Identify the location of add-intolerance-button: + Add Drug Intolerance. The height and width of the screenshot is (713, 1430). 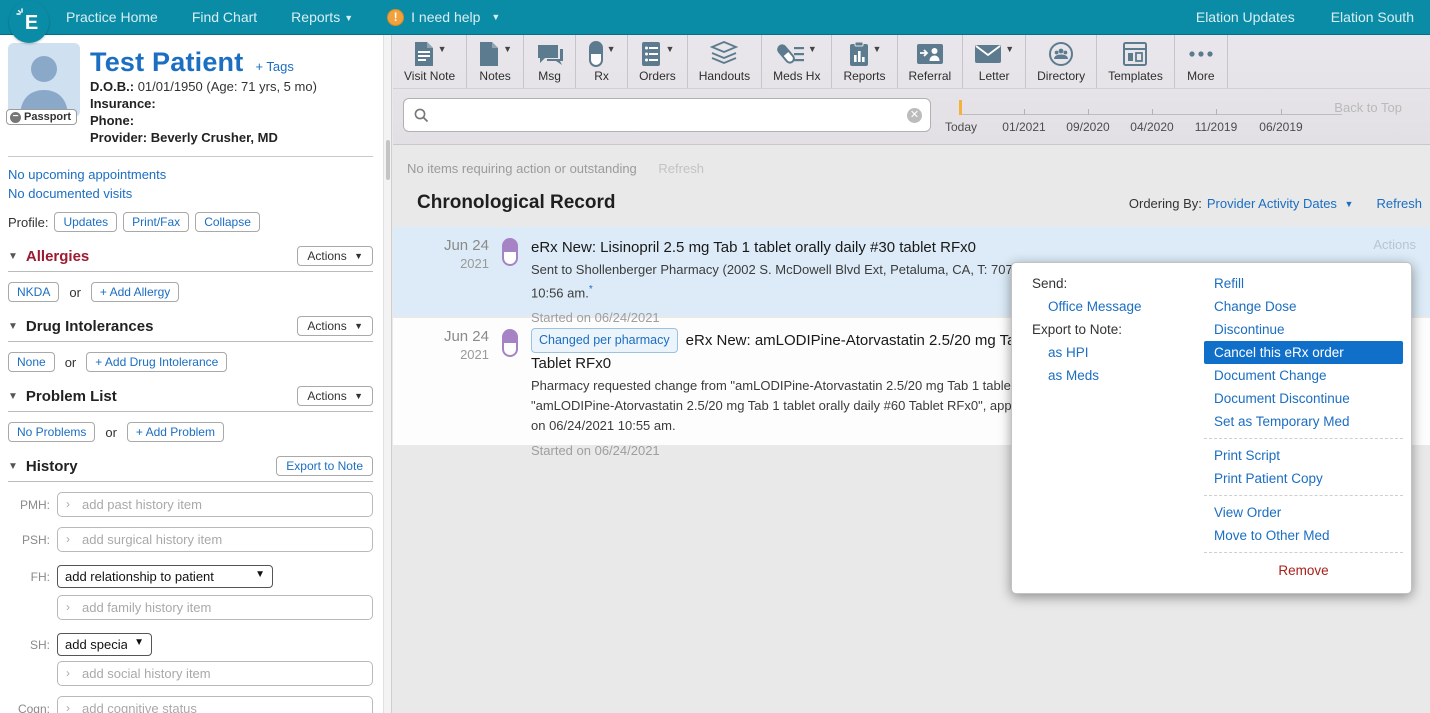
(157, 362).